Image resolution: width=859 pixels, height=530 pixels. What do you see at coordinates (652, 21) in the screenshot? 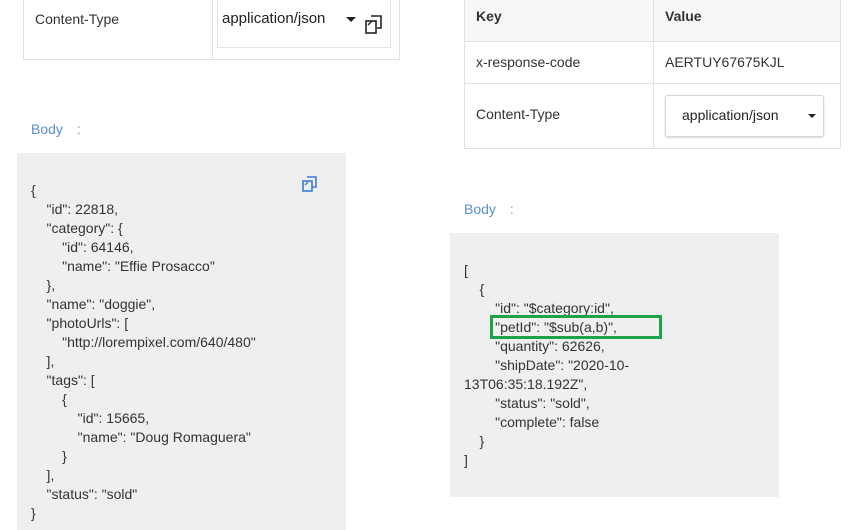
I see `response-headers-header-row: Key Value` at bounding box center [652, 21].